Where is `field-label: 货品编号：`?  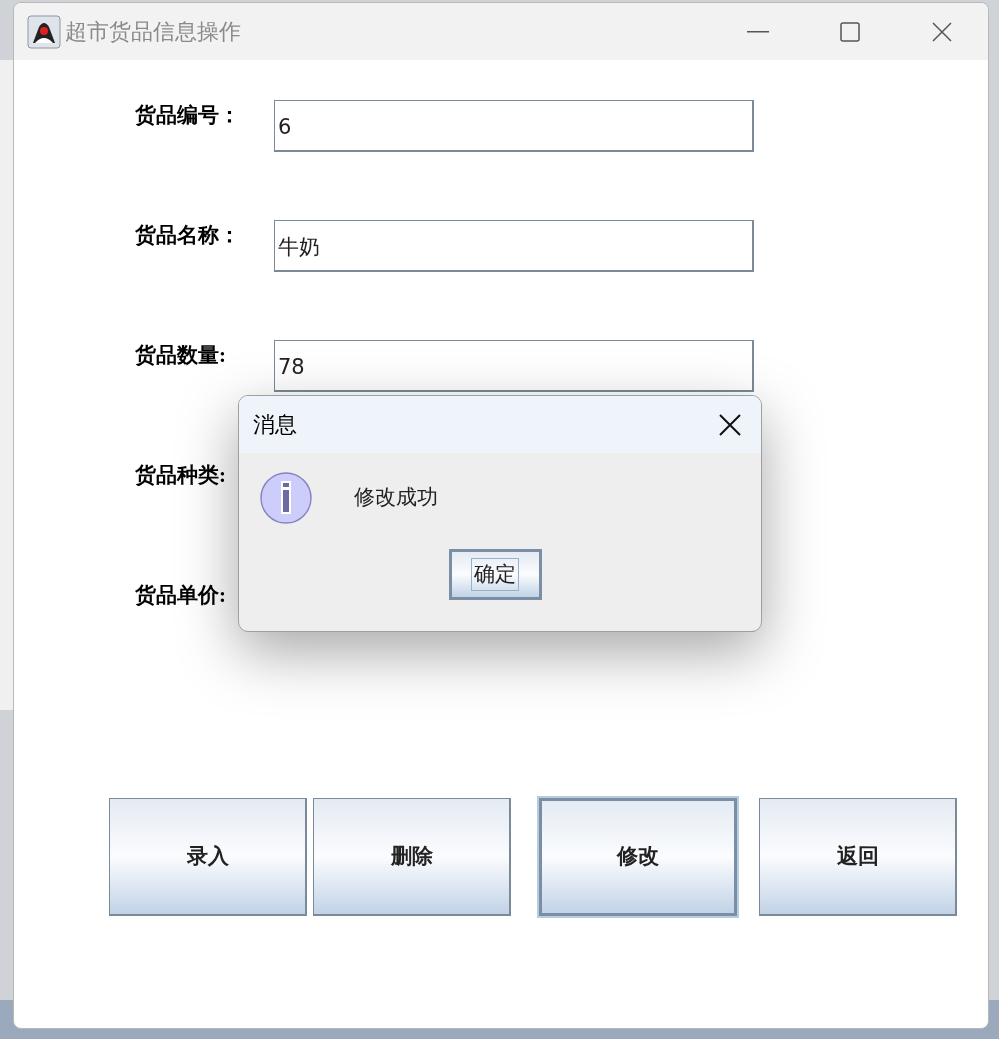 field-label: 货品编号： is located at coordinates (188, 115).